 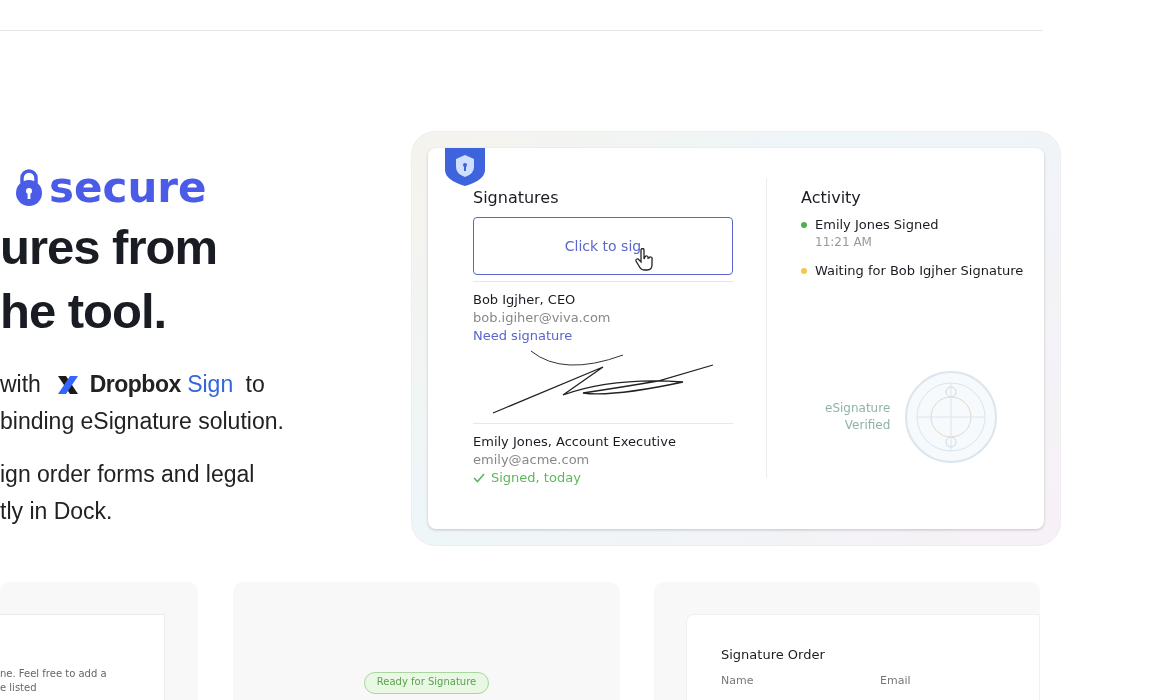 What do you see at coordinates (128, 475) in the screenshot?
I see `paragraph-line: ign order forms and legal` at bounding box center [128, 475].